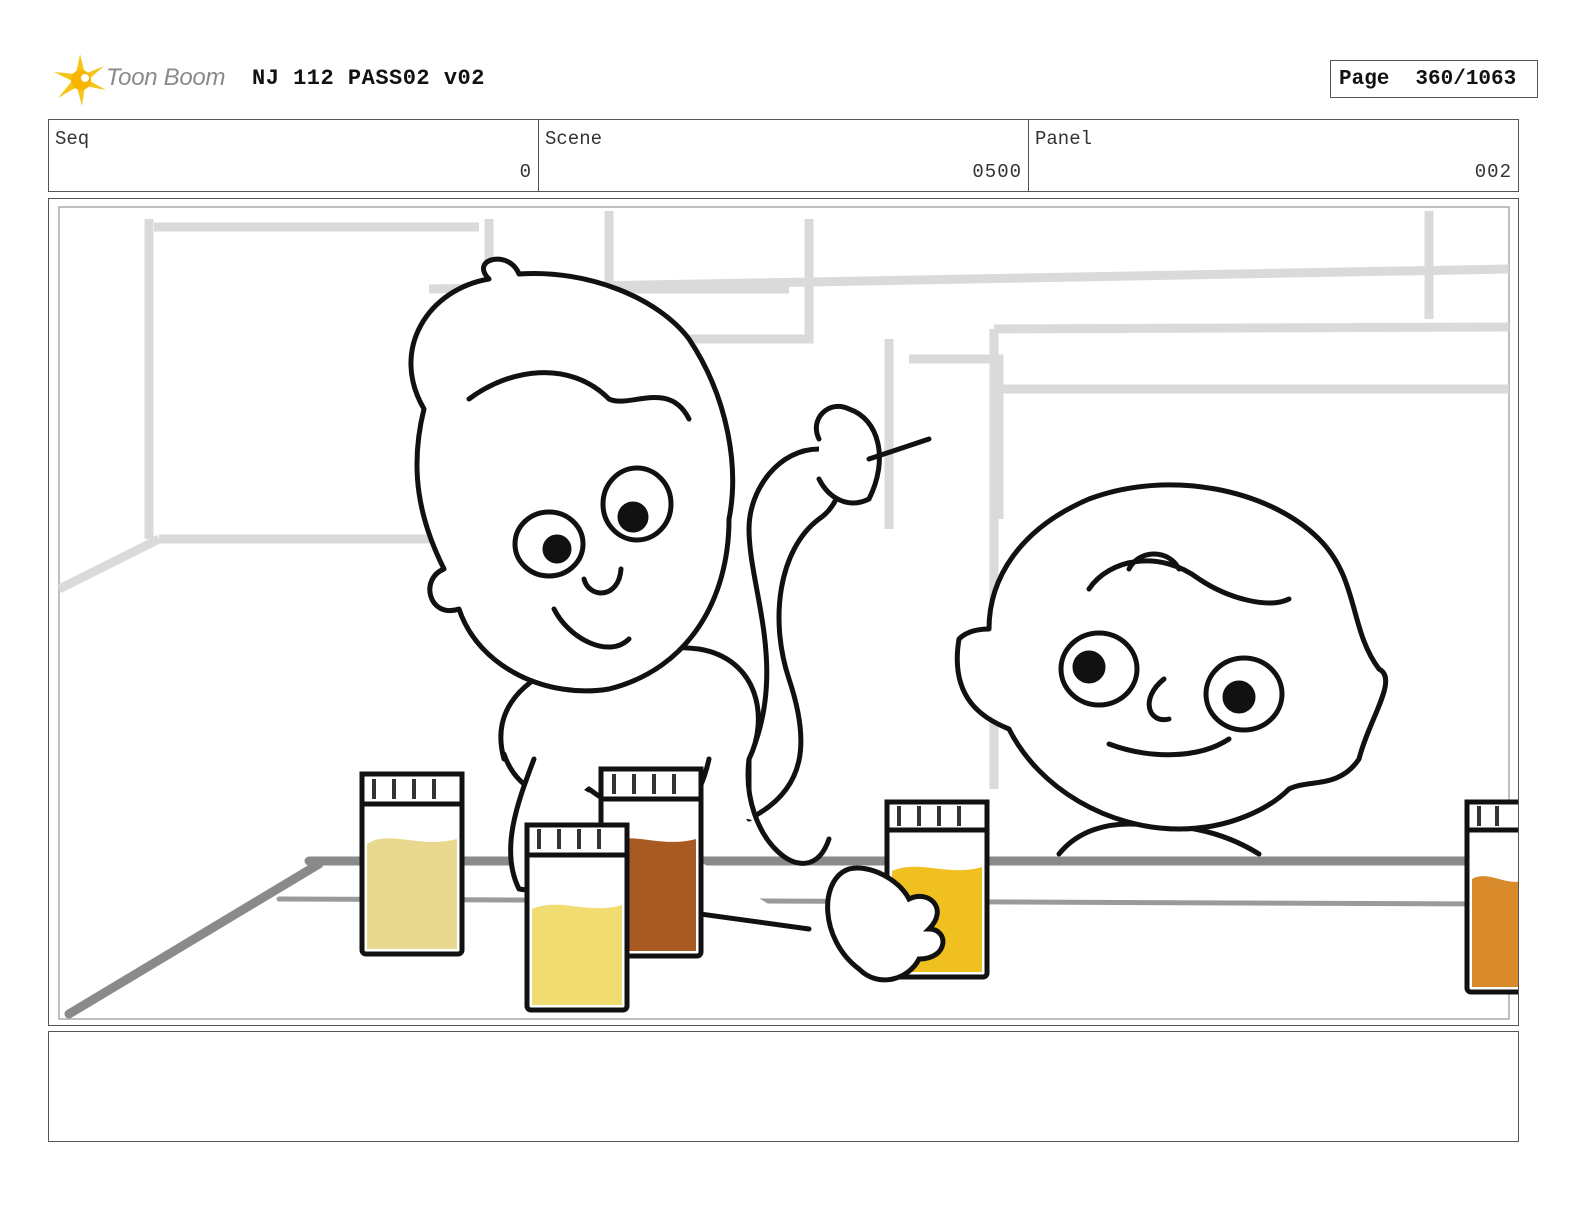 Image resolution: width=1584 pixels, height=1224 pixels. Describe the element at coordinates (166, 77) in the screenshot. I see `logo-text: Toon Boom` at that location.